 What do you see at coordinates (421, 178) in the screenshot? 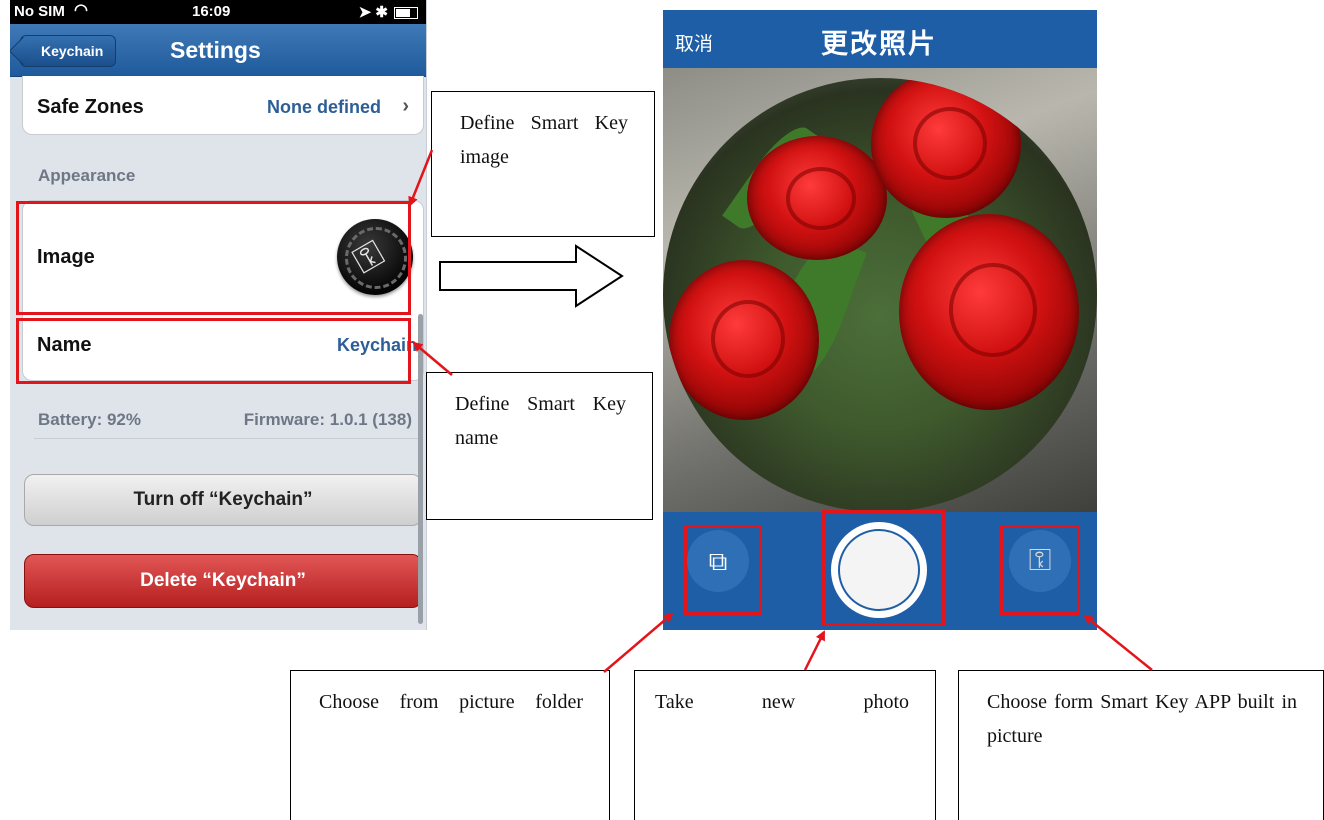
I see `arrow-to-image-row` at bounding box center [421, 178].